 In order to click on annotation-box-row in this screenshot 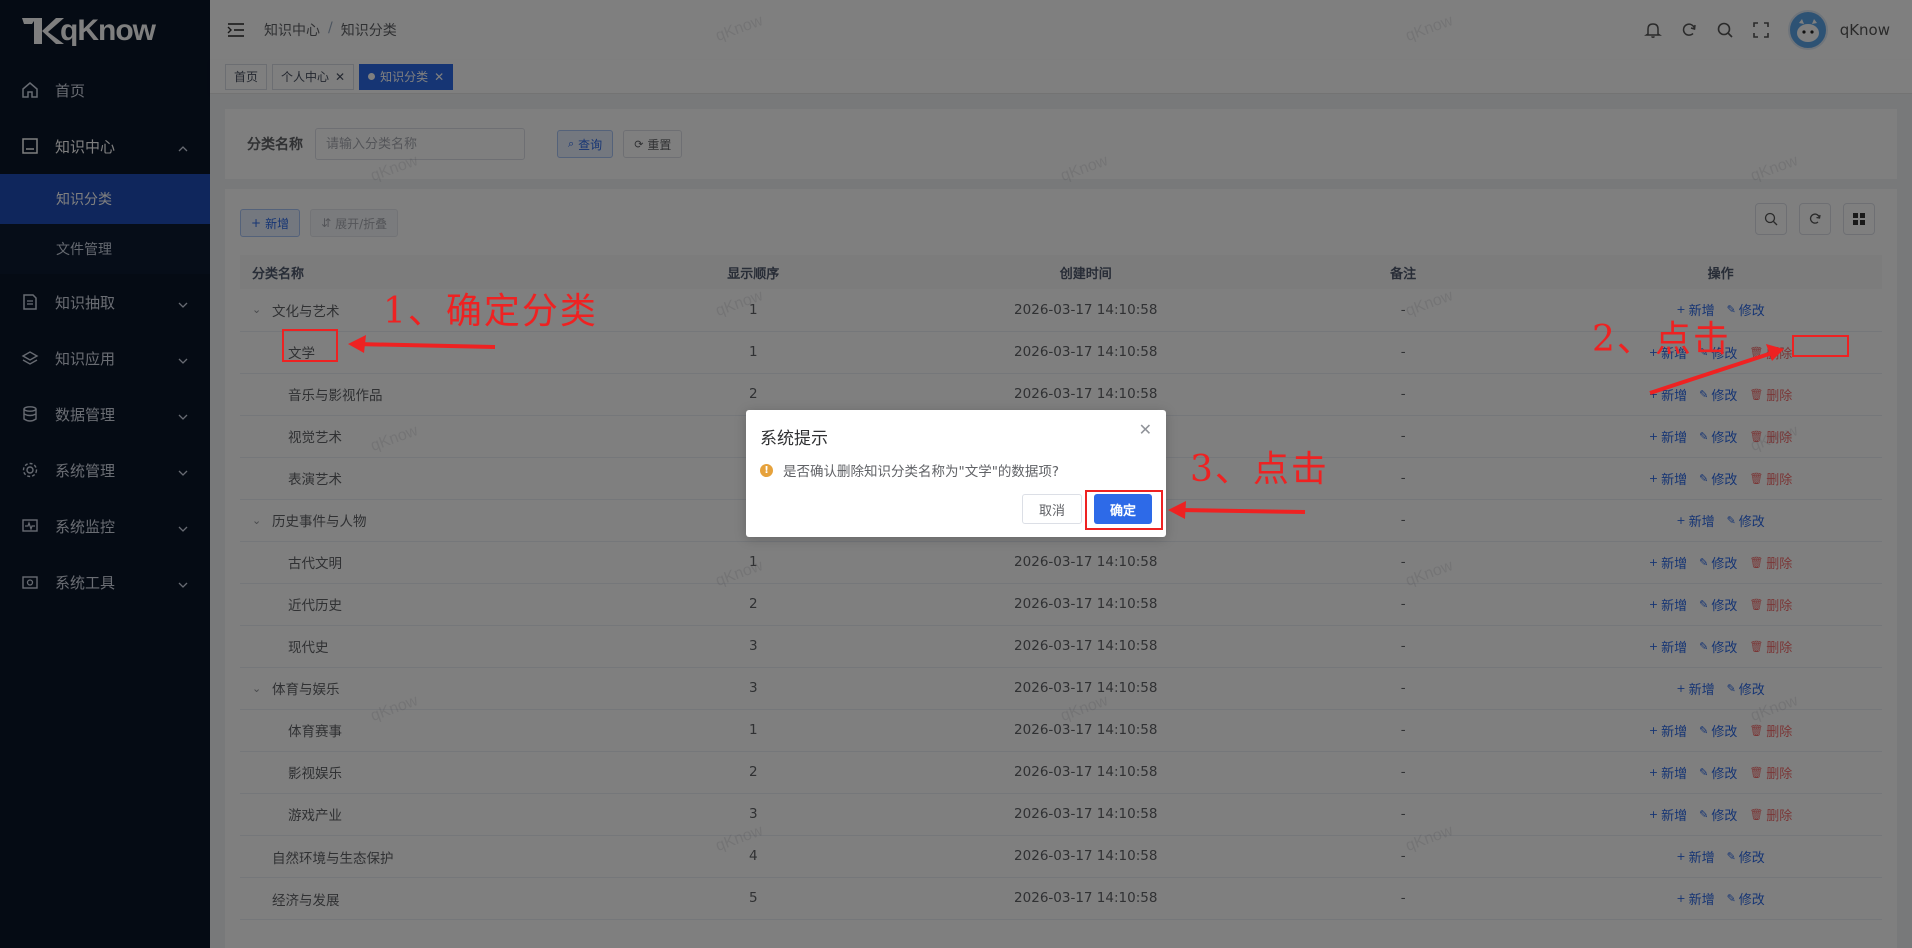, I will do `click(310, 345)`.